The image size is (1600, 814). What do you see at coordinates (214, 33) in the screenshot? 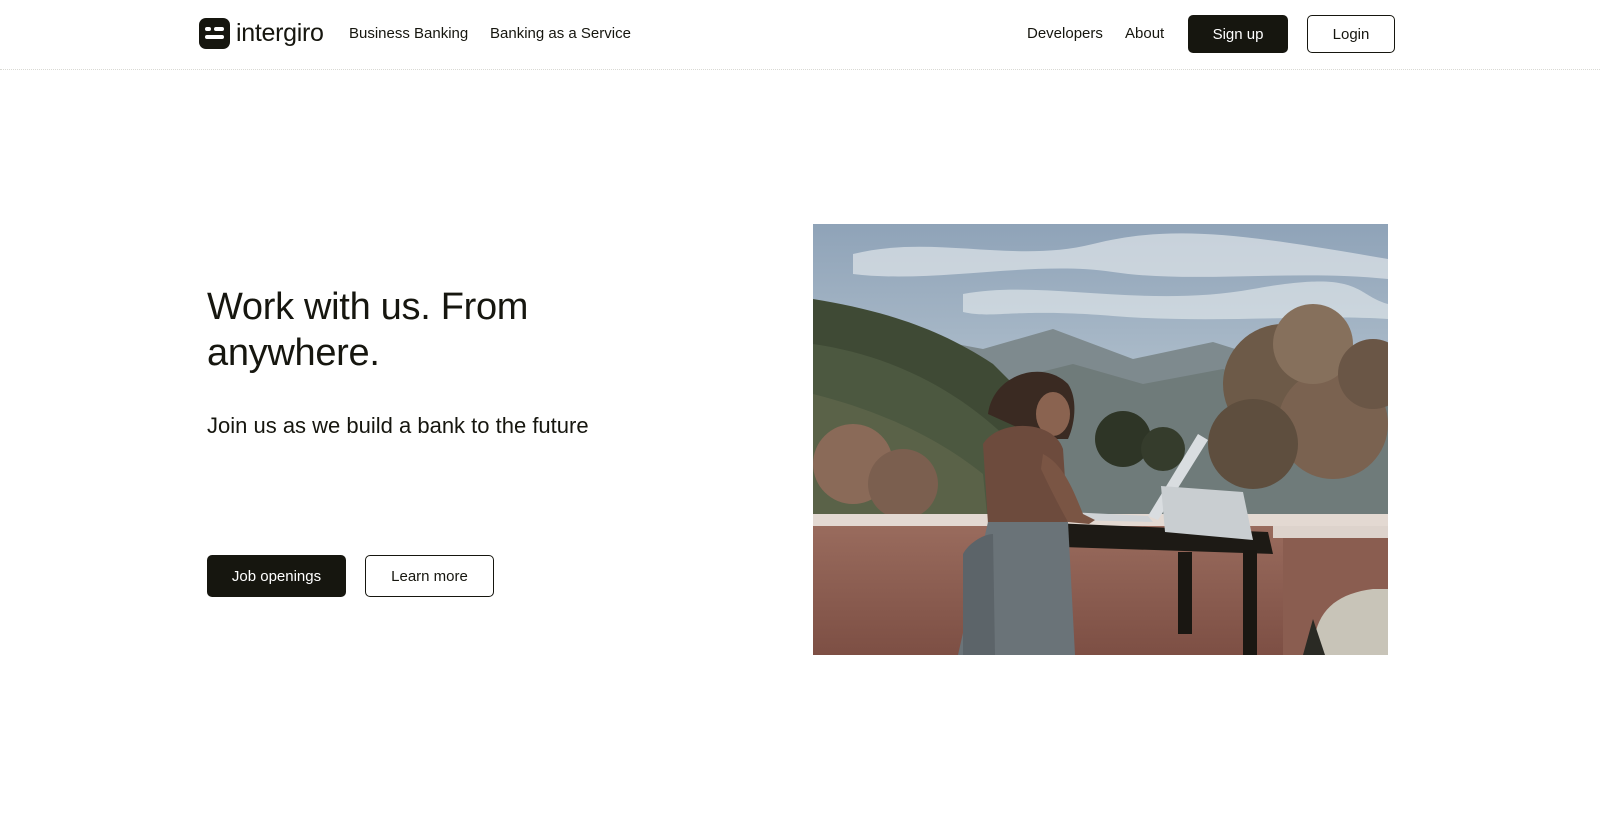
I see `intergiro-logo-icon` at bounding box center [214, 33].